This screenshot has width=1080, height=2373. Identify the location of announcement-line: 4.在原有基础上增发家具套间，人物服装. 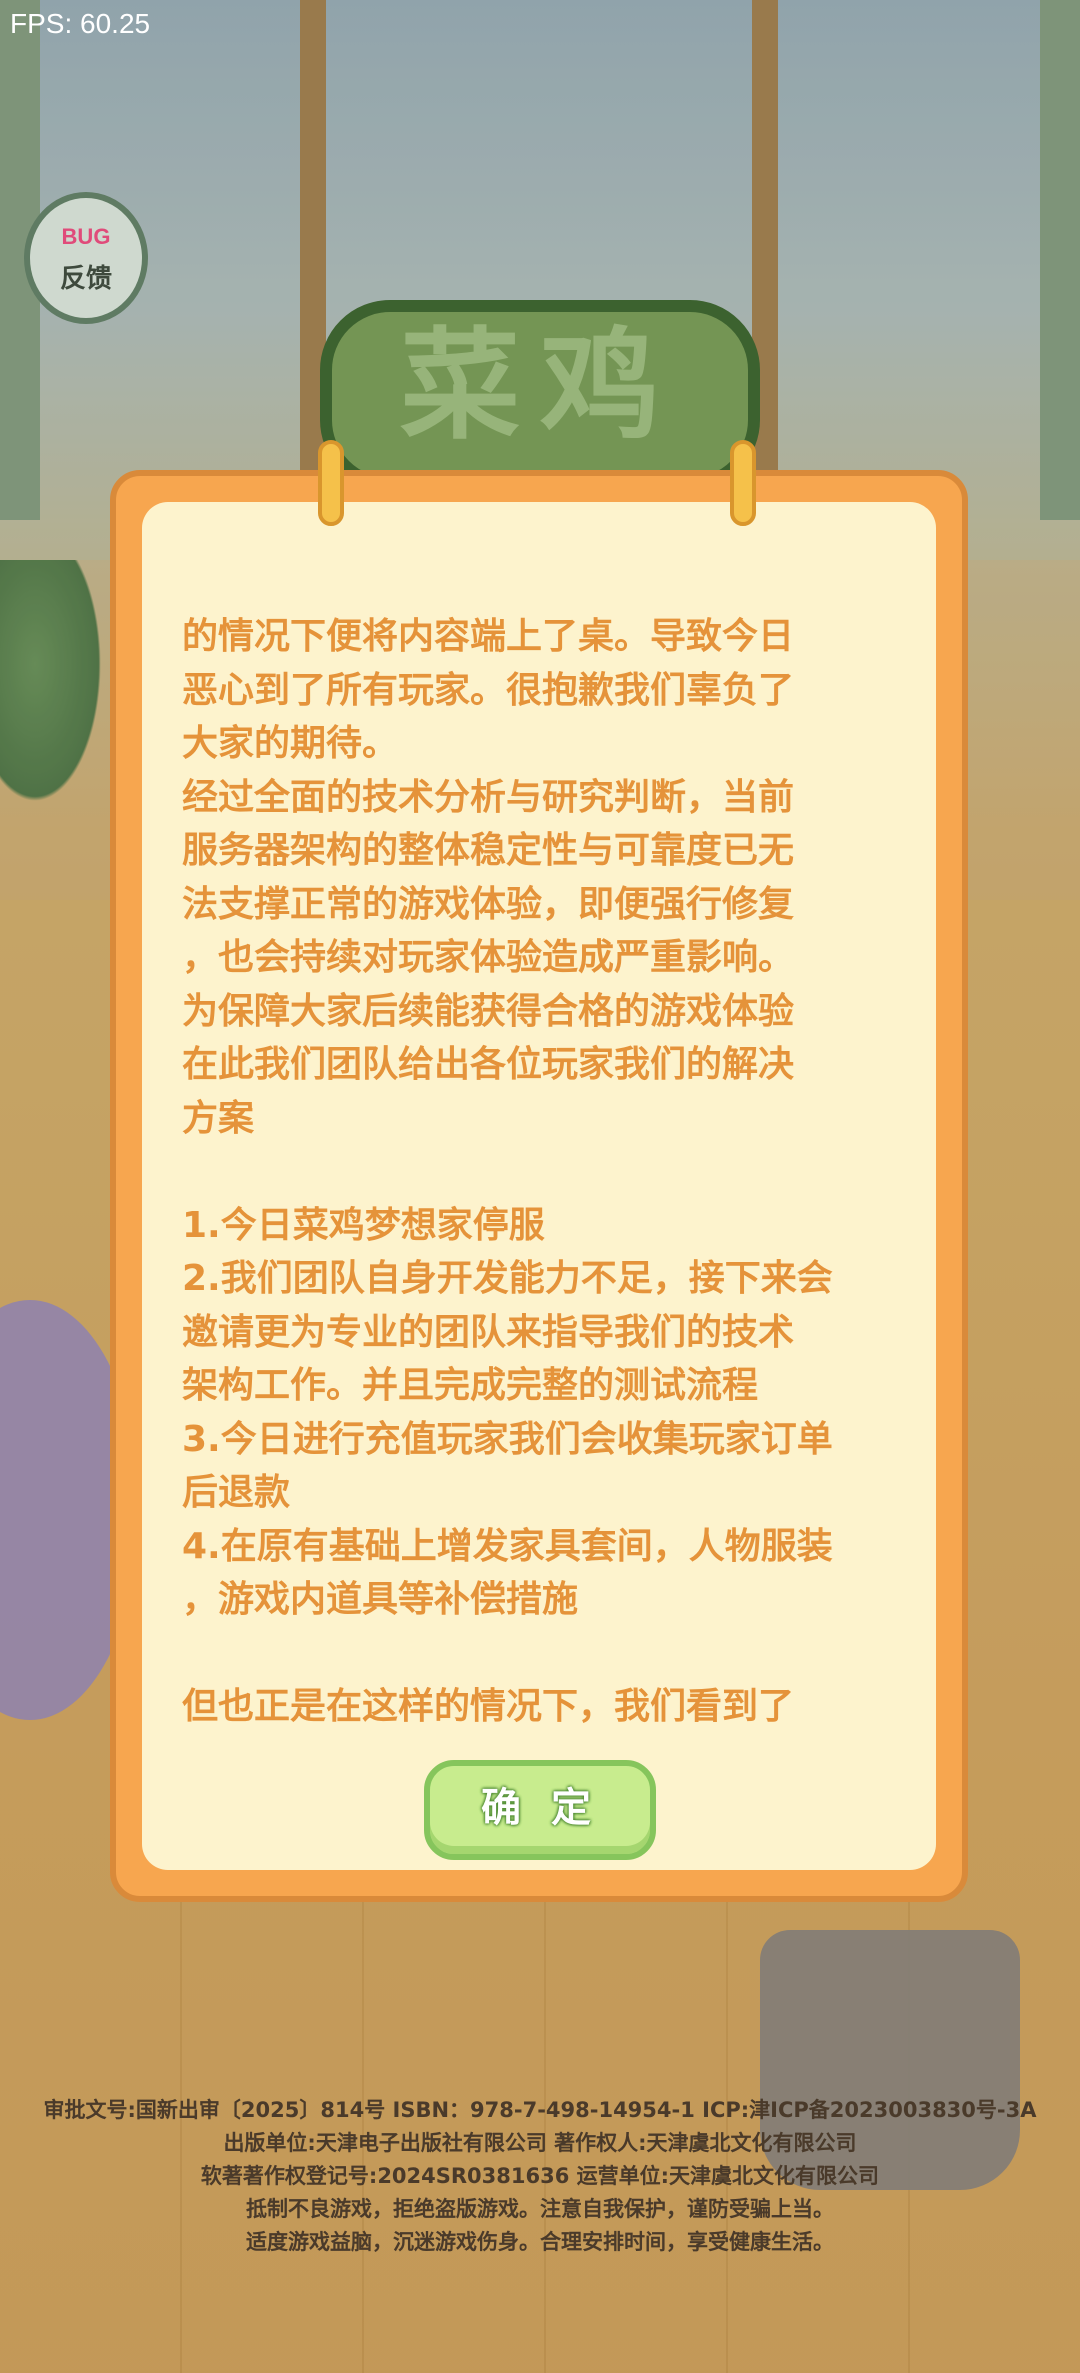
(507, 1546).